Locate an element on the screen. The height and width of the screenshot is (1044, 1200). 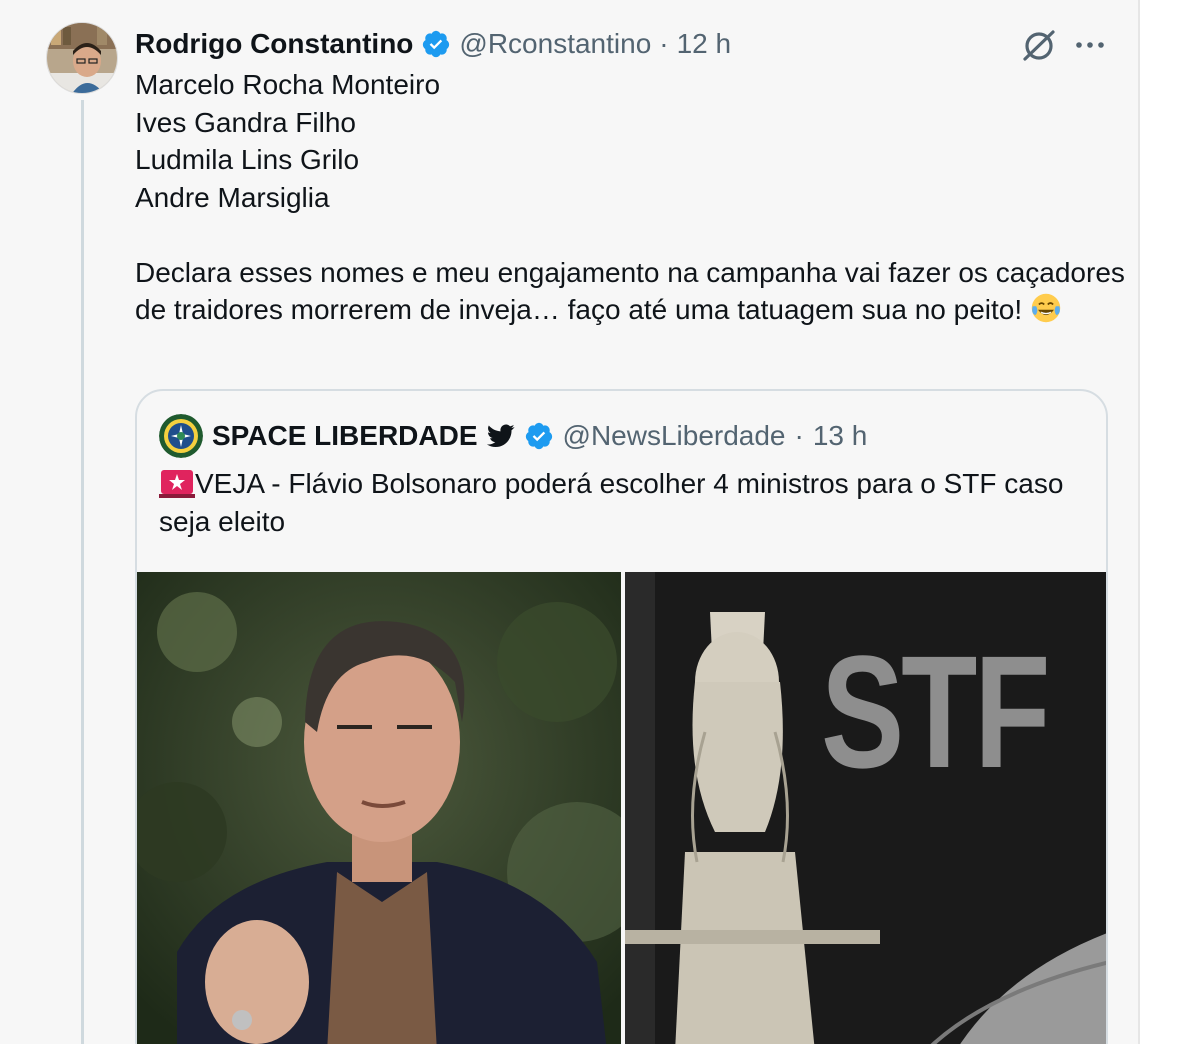
quoted-author-avatar is located at coordinates (181, 436).